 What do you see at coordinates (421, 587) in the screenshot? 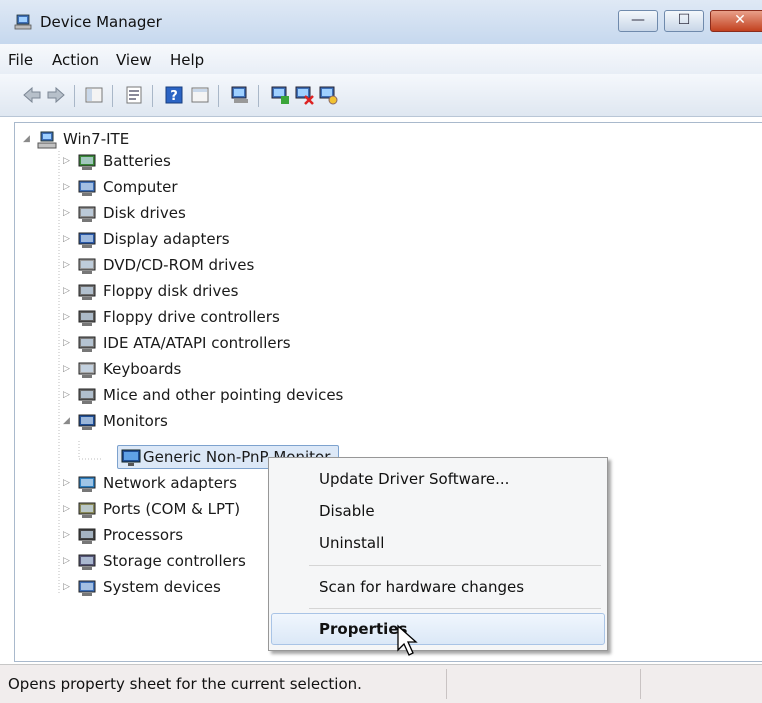
I see `menu-item-scan-hardware: Scan for hardware changes` at bounding box center [421, 587].